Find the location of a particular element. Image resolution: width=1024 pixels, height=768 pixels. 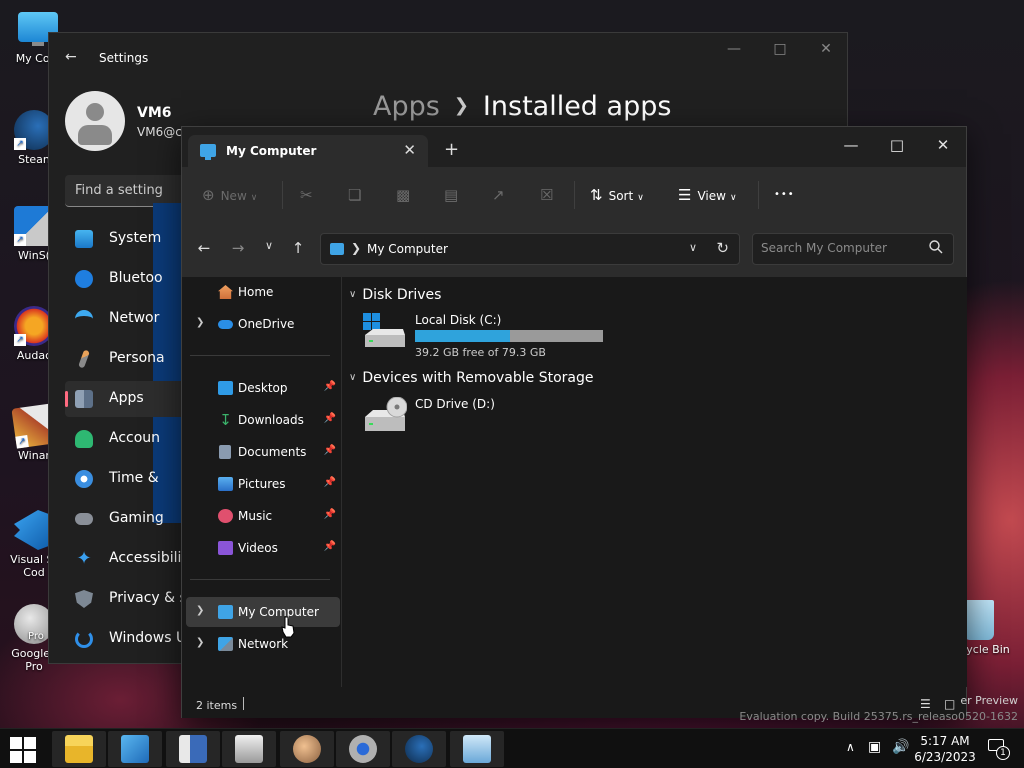

taskbar-steam is located at coordinates (419, 749).